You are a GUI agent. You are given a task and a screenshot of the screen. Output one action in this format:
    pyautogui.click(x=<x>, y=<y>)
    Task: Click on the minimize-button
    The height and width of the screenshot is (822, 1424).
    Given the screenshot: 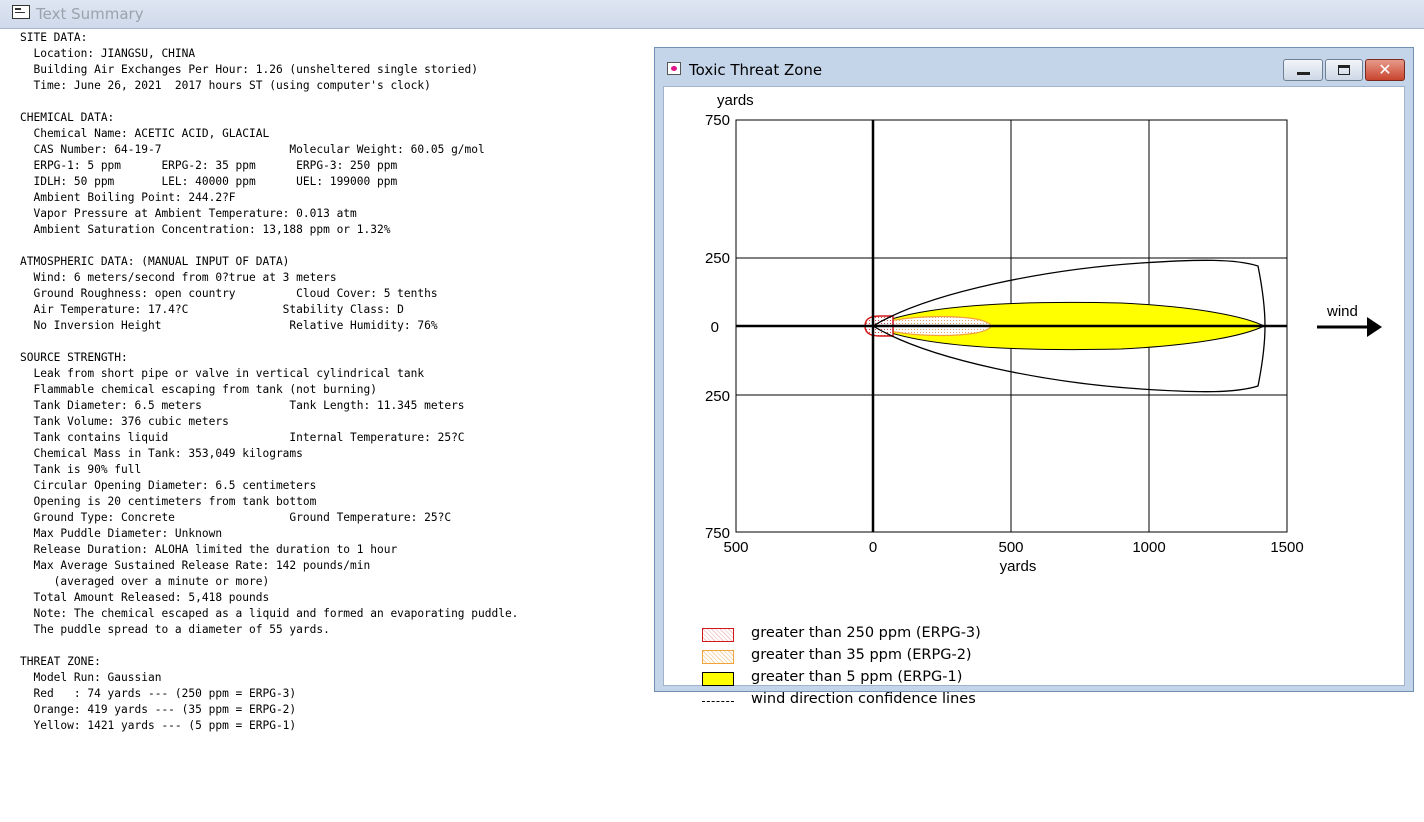 What is the action you would take?
    pyautogui.click(x=1303, y=70)
    